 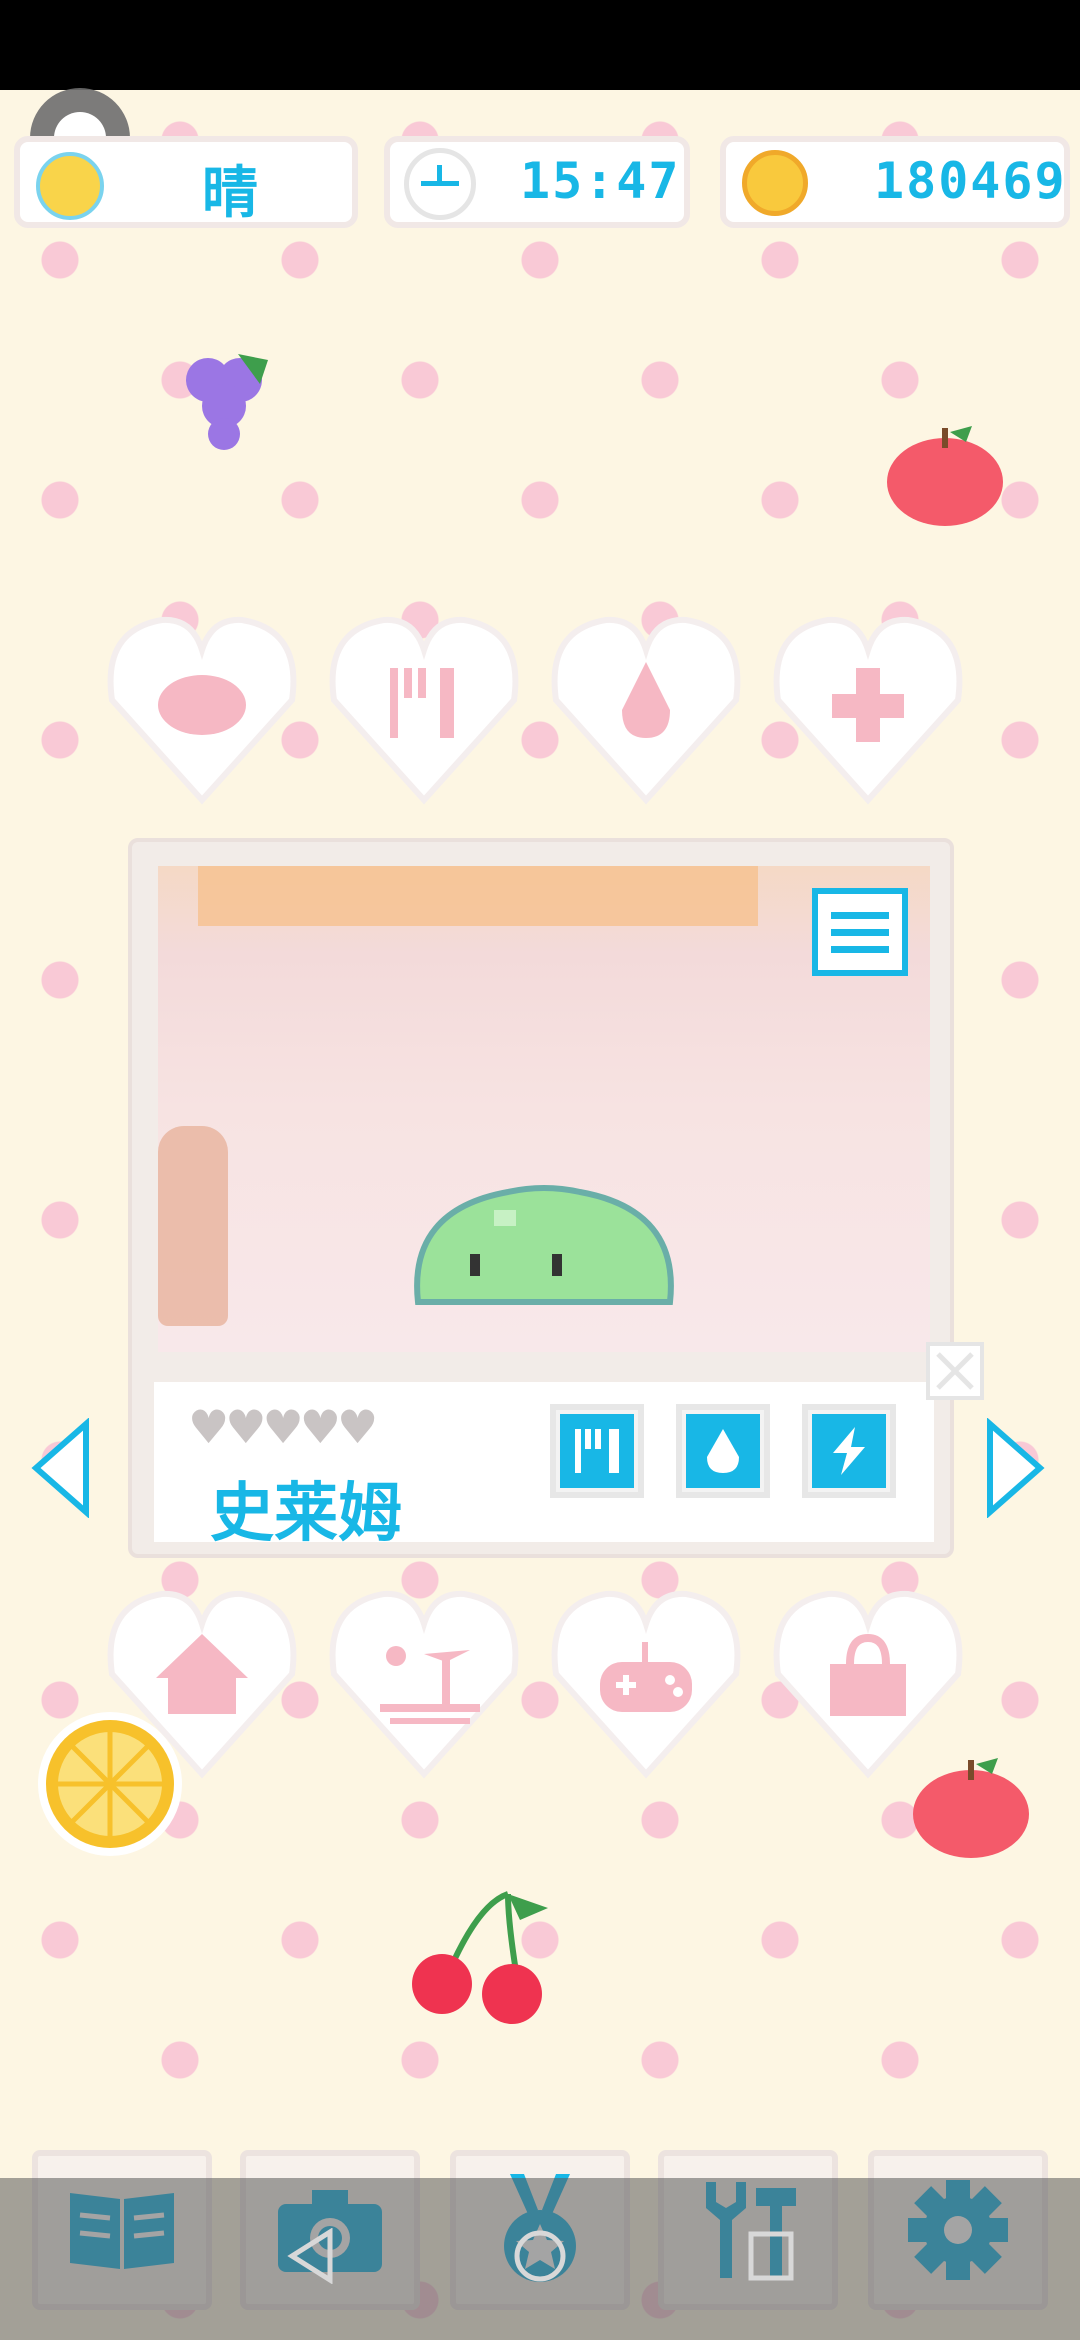 What do you see at coordinates (868, 1684) in the screenshot?
I see `shop-button` at bounding box center [868, 1684].